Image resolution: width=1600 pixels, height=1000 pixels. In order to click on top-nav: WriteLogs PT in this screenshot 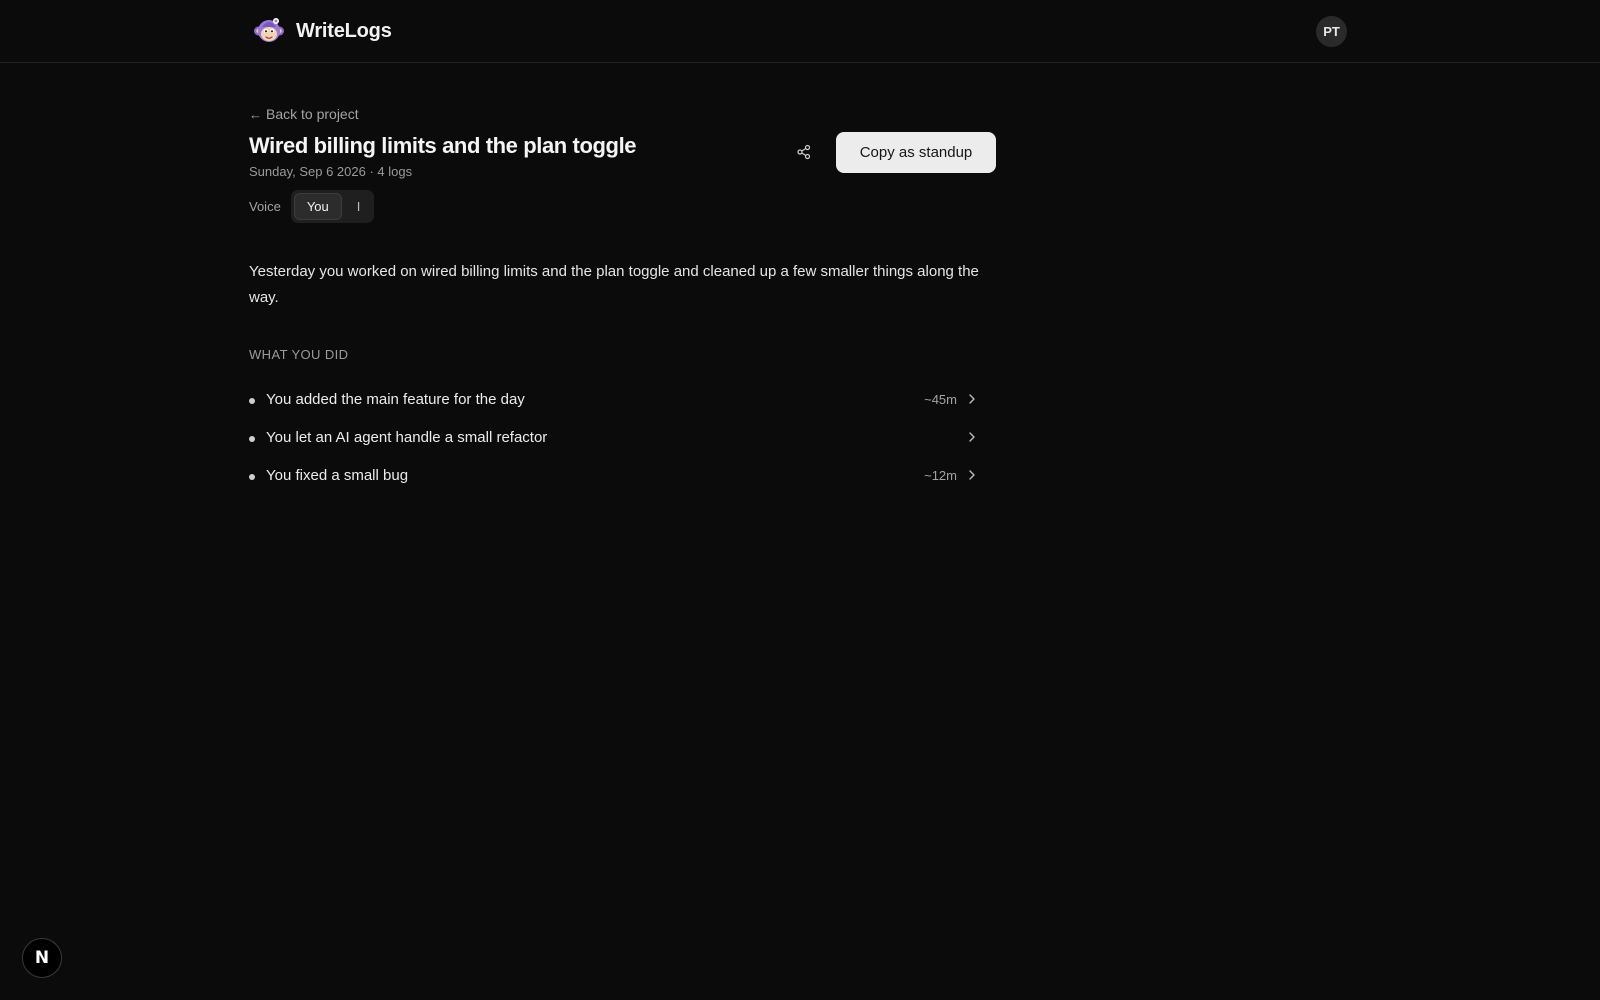, I will do `click(800, 31)`.